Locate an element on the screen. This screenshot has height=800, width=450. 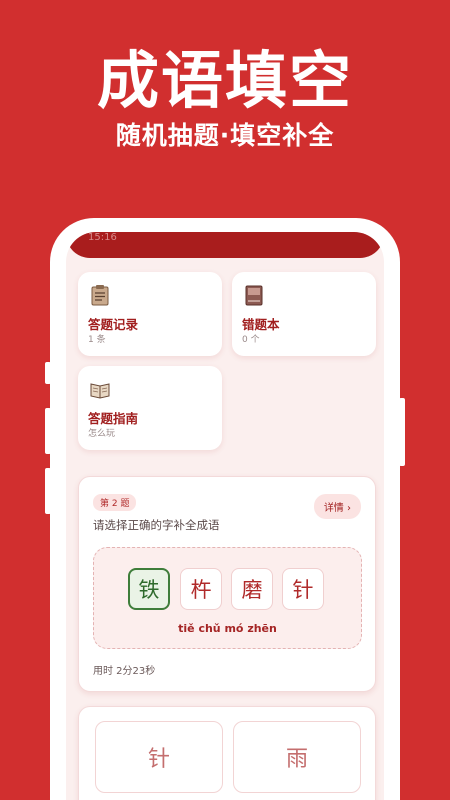
idiom-char-slot: 杵 is located at coordinates (201, 589).